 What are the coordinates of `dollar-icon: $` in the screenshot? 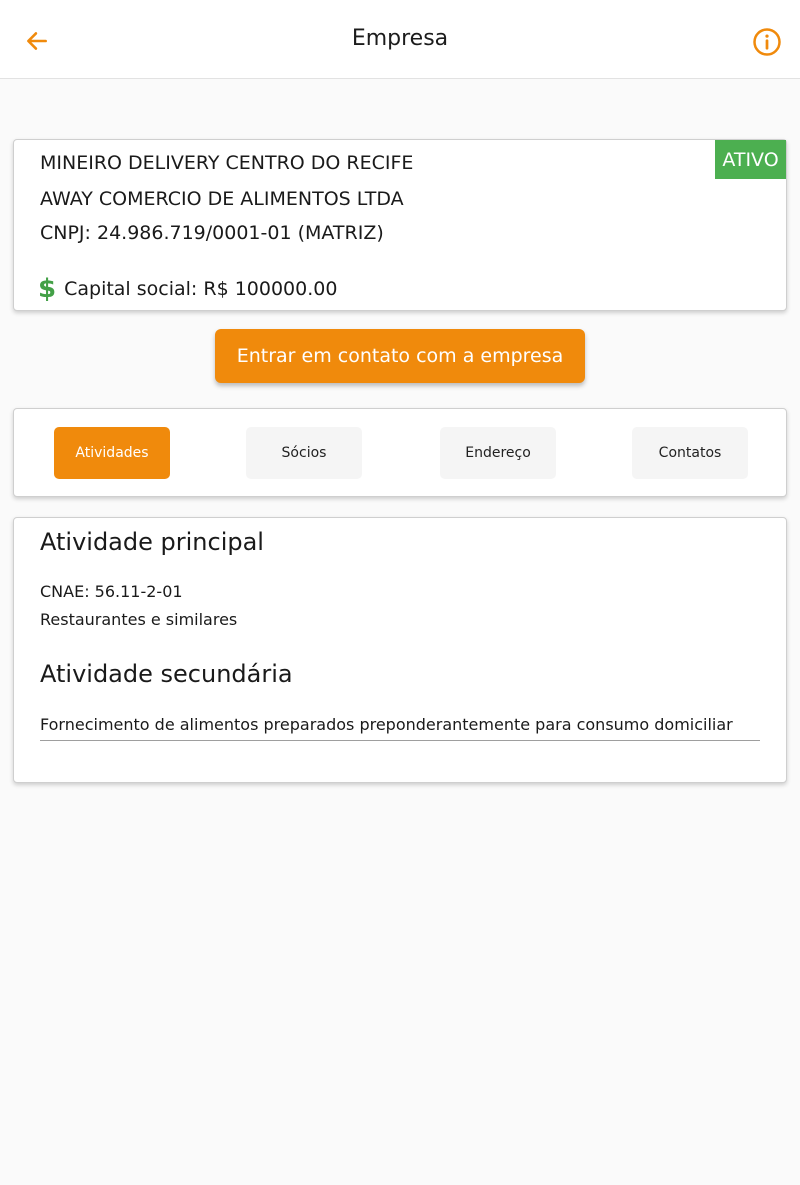 It's located at (47, 289).